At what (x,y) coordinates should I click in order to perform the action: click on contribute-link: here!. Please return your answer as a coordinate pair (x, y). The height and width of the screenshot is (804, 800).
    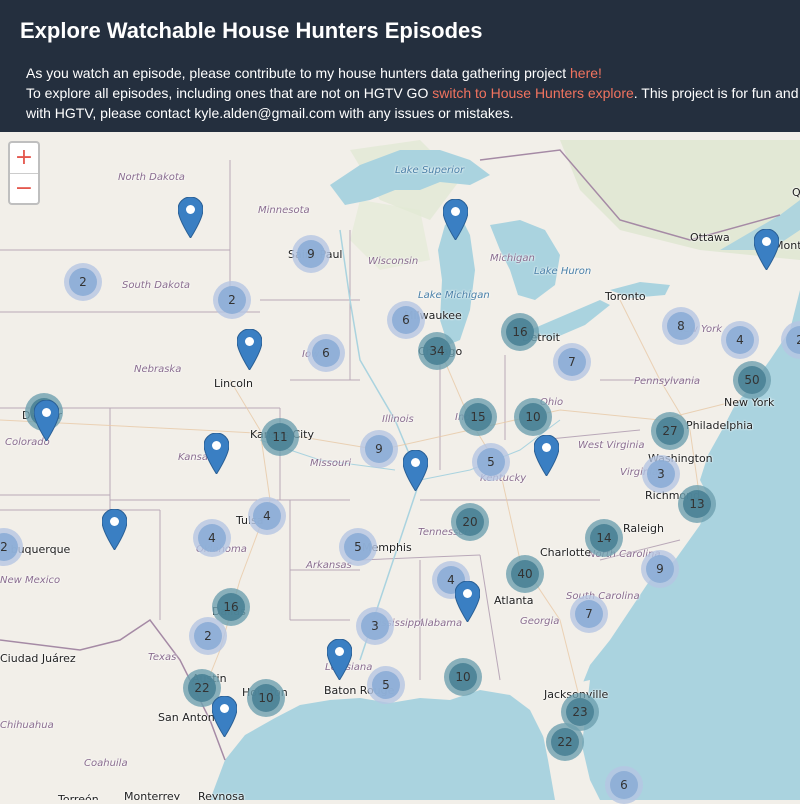
    Looking at the image, I should click on (586, 73).